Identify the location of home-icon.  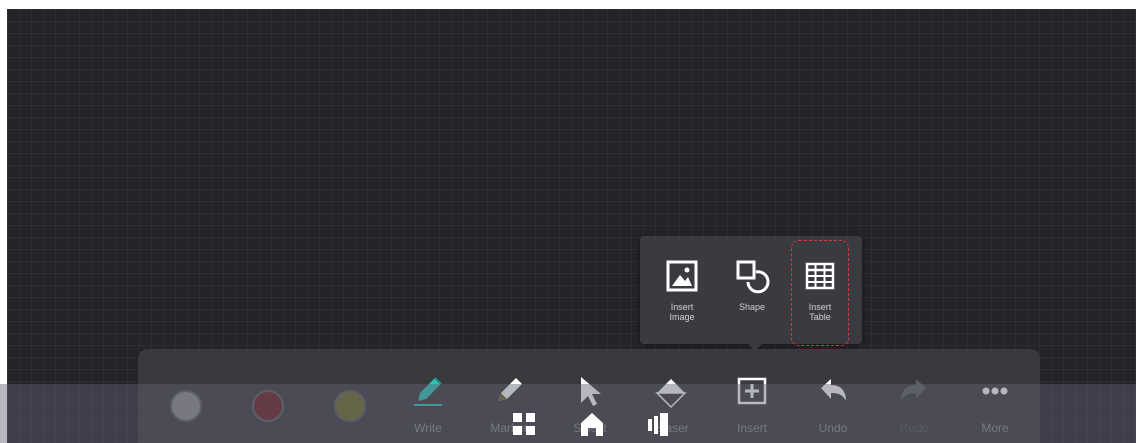
(592, 424).